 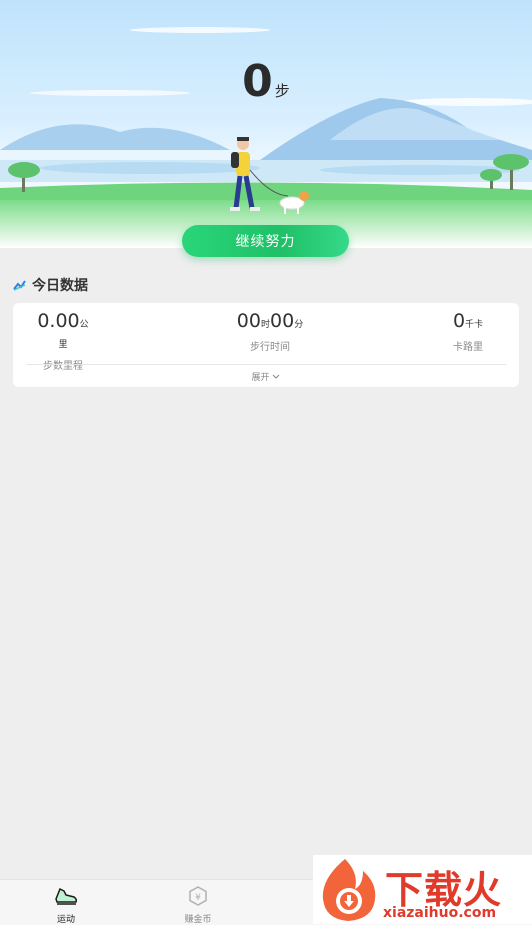 I want to click on tab-sport-label: 运动, so click(x=65, y=920).